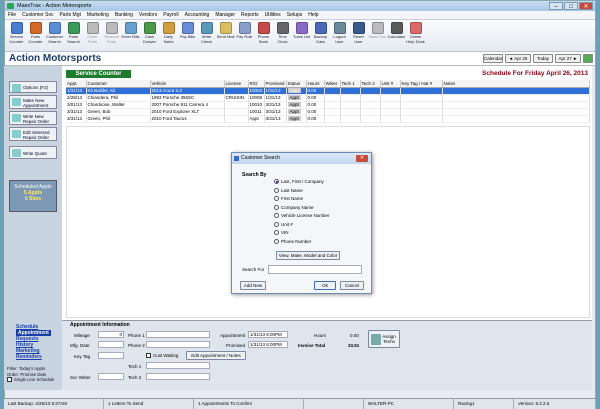 Image resolution: width=600 pixels, height=409 pixels. Describe the element at coordinates (111, 35) in the screenshot. I see `toolbar-restock-parts-button: Restock Parts` at that location.